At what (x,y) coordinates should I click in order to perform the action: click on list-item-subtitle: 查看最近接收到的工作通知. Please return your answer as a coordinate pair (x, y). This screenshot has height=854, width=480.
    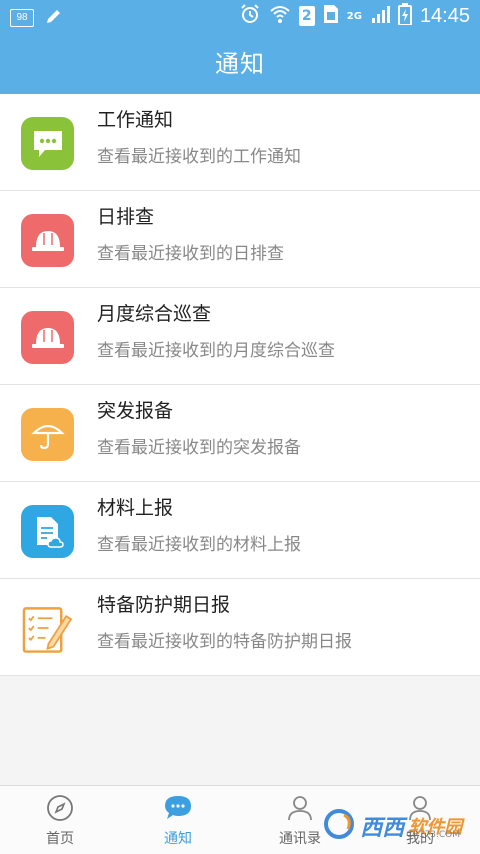
    Looking at the image, I should click on (199, 157).